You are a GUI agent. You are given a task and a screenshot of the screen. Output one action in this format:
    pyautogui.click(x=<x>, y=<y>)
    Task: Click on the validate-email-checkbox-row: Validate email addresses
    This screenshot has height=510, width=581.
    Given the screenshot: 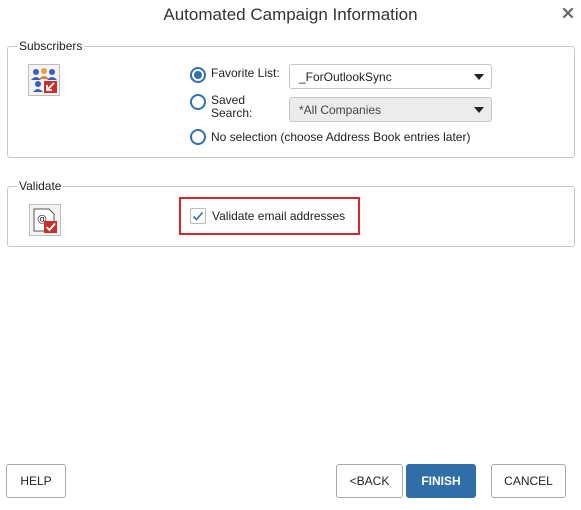 What is the action you would take?
    pyautogui.click(x=267, y=216)
    